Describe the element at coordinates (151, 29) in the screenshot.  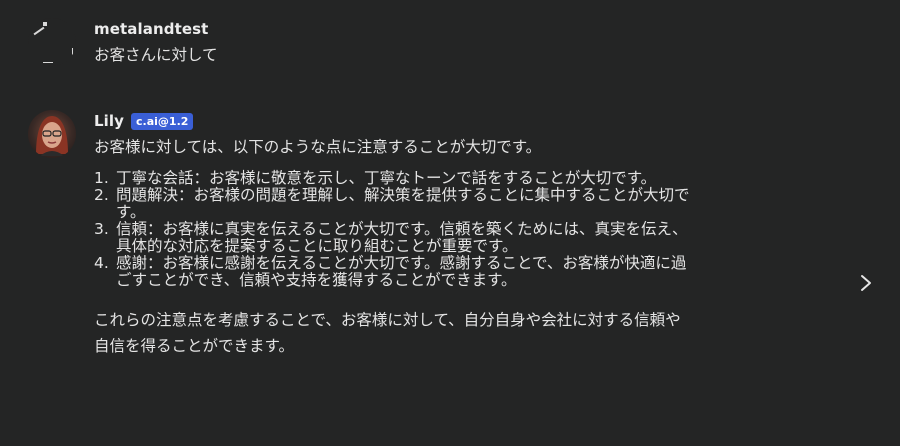
I see `user-name: metalandtest` at that location.